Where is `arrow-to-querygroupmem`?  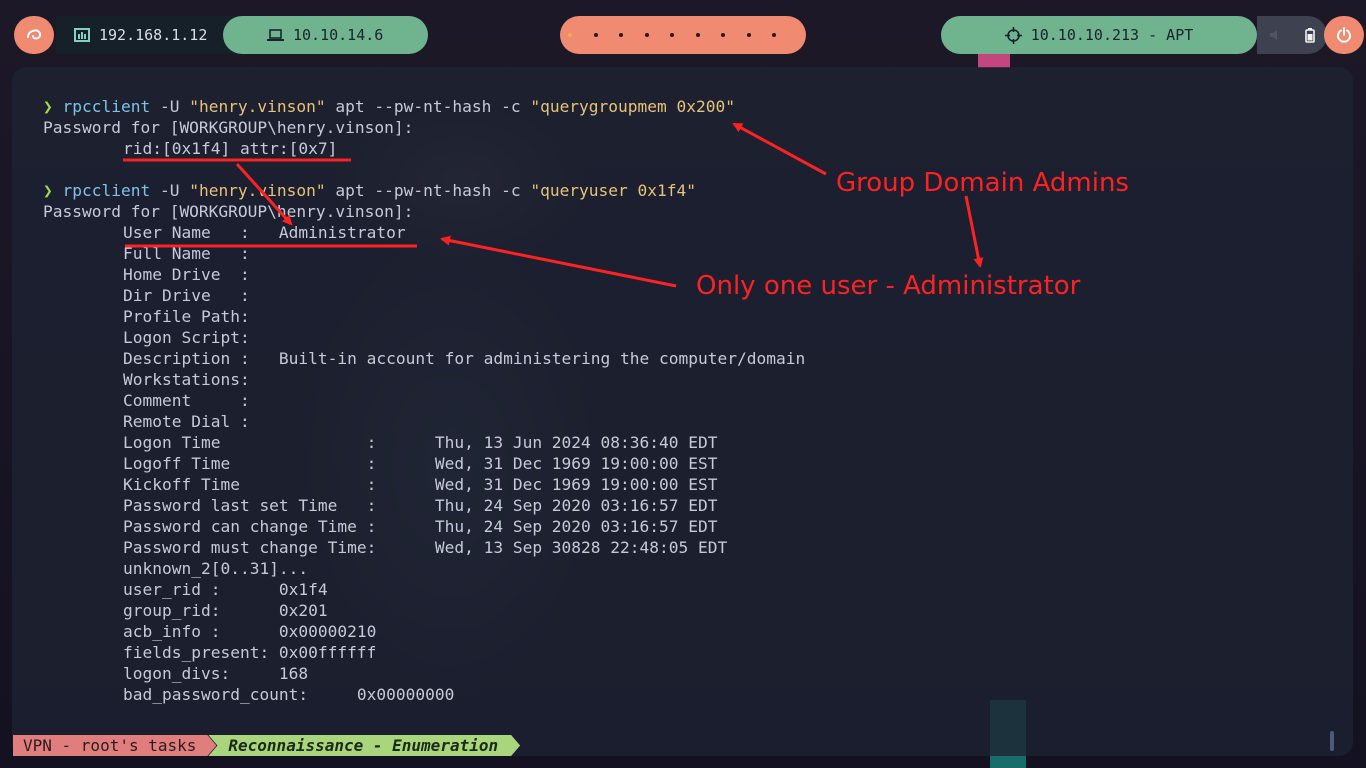
arrow-to-querygroupmem is located at coordinates (779, 149).